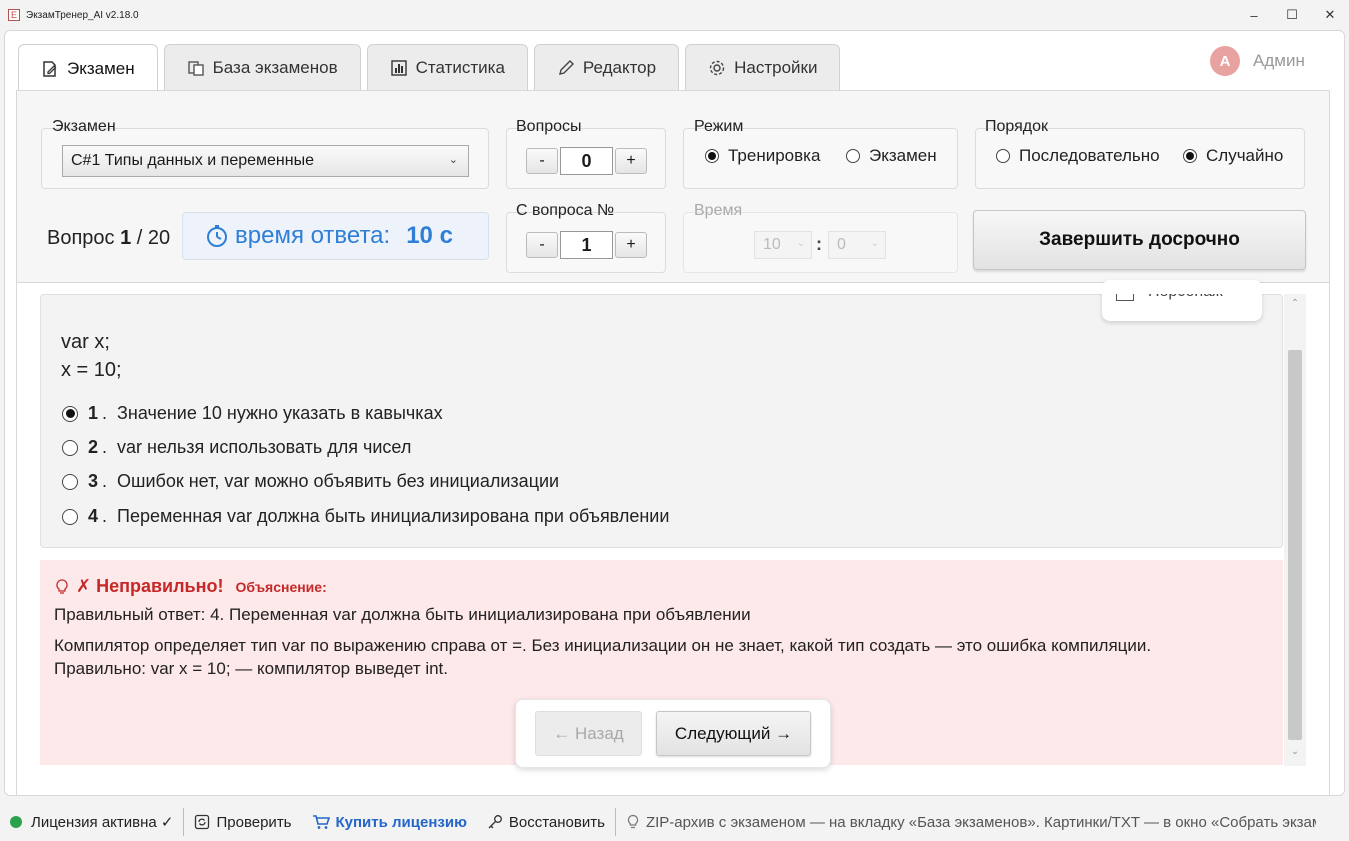 The height and width of the screenshot is (841, 1349). I want to click on lightbulb-icon, so click(62, 587).